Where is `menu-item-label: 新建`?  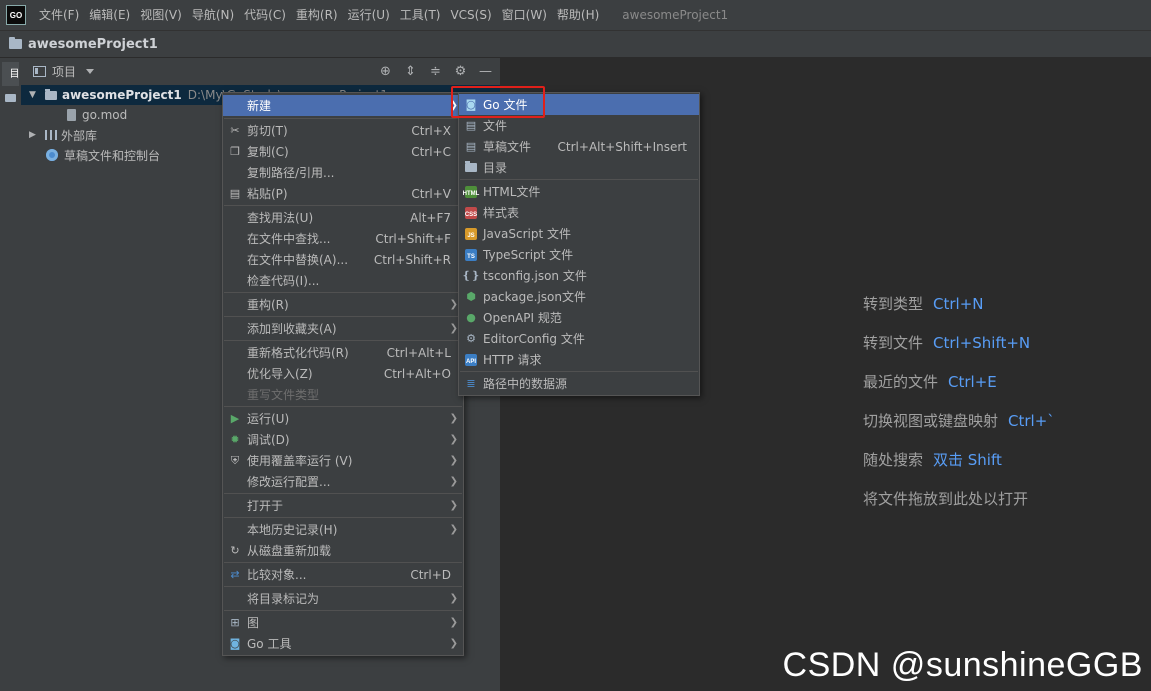 menu-item-label: 新建 is located at coordinates (259, 106).